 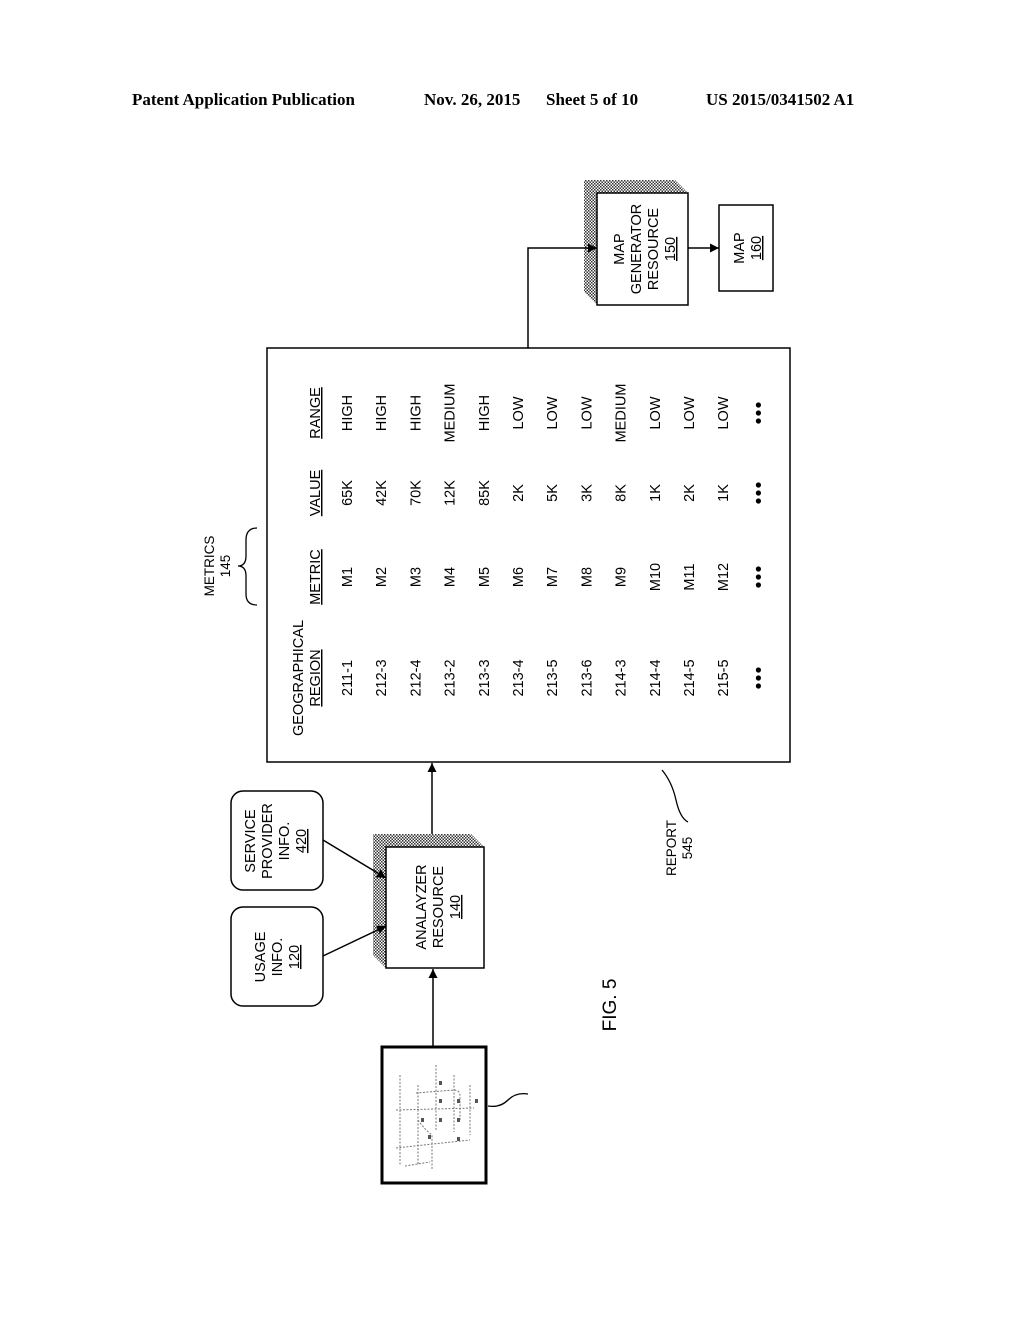 What do you see at coordinates (485, 577) in the screenshot?
I see `cell-metric: M5` at bounding box center [485, 577].